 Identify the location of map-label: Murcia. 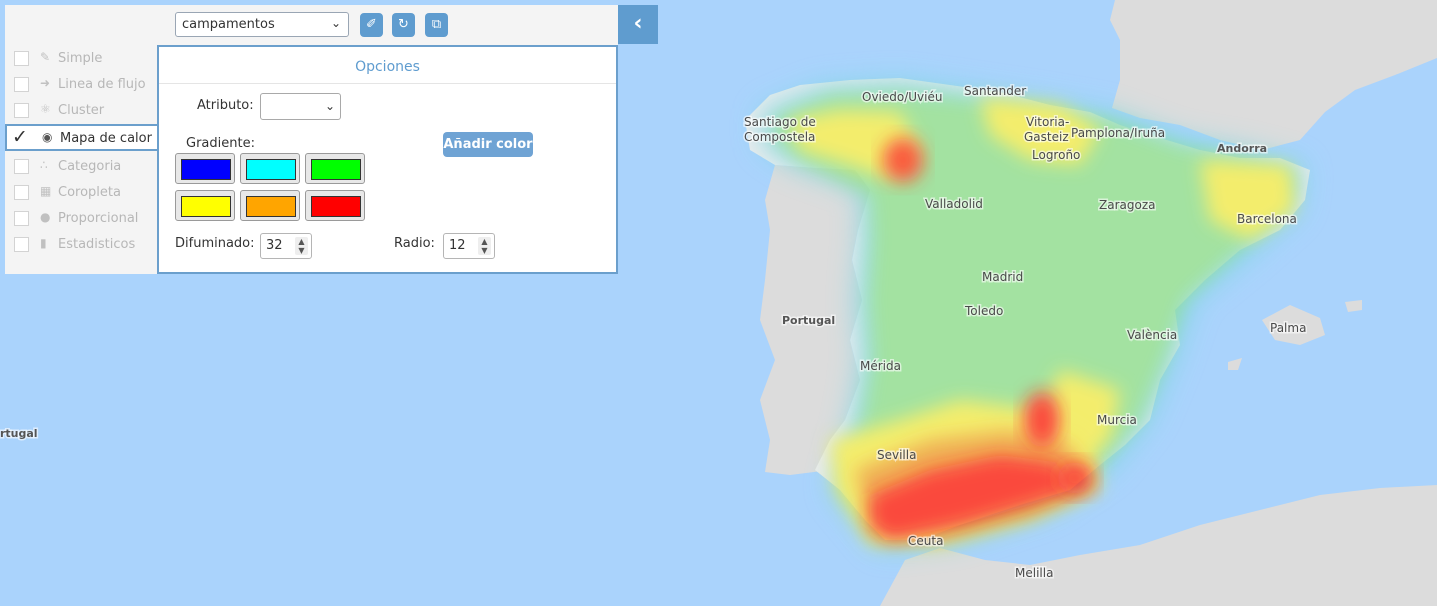
(1117, 420).